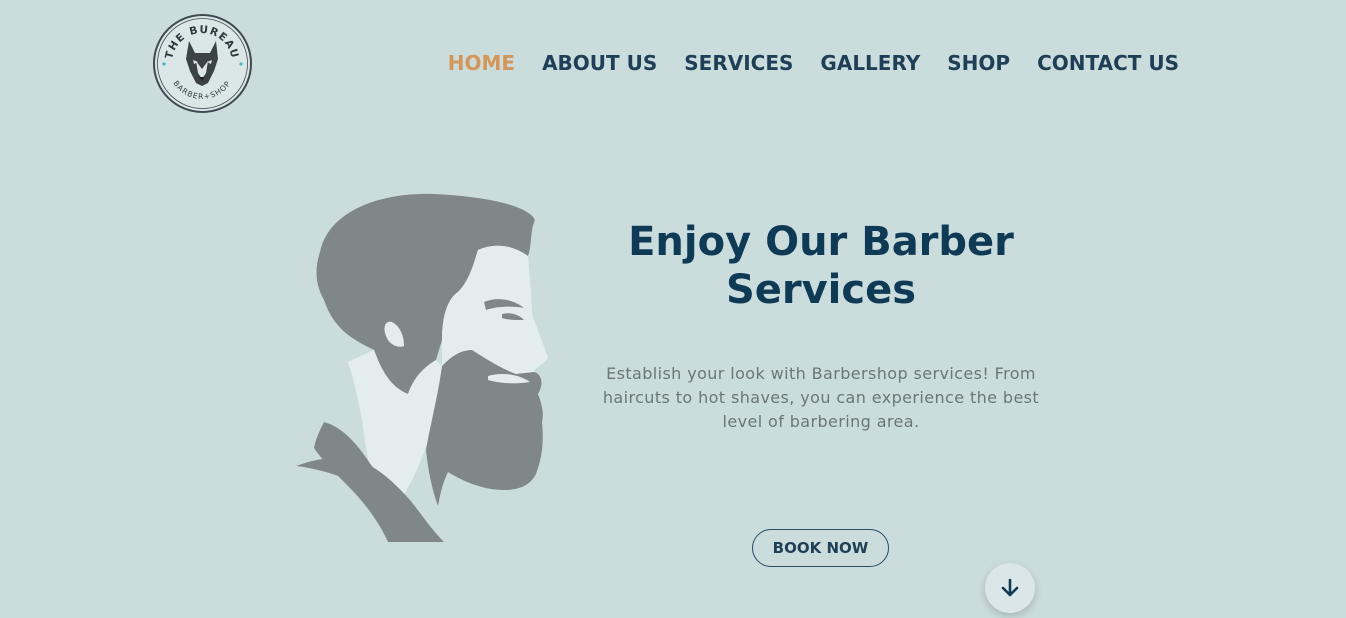  Describe the element at coordinates (820, 548) in the screenshot. I see `book-now-button: BOOK NOW` at that location.